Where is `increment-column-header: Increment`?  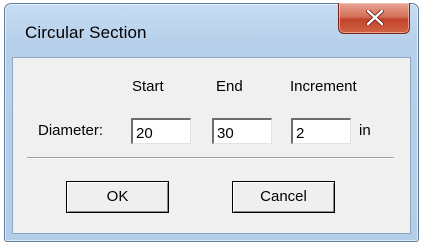 increment-column-header: Increment is located at coordinates (323, 86).